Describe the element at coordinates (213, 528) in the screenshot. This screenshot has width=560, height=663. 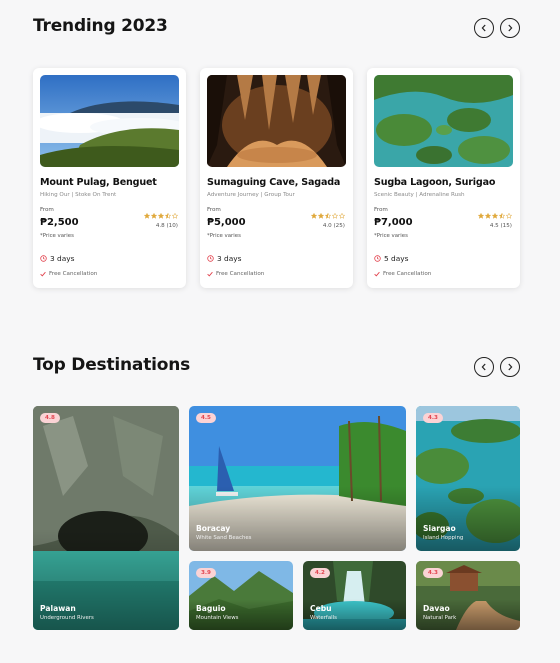
I see `destination-name: Boracay` at that location.